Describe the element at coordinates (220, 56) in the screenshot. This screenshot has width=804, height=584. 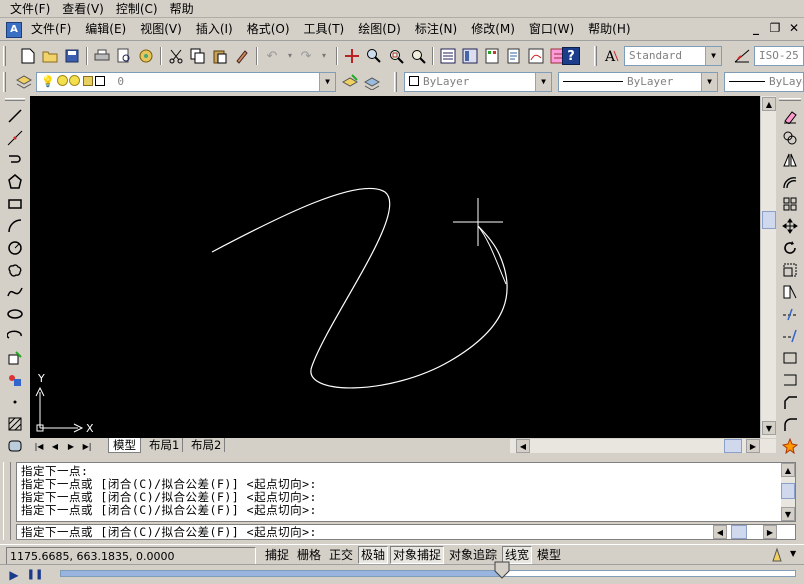
I see `paste-icon` at that location.